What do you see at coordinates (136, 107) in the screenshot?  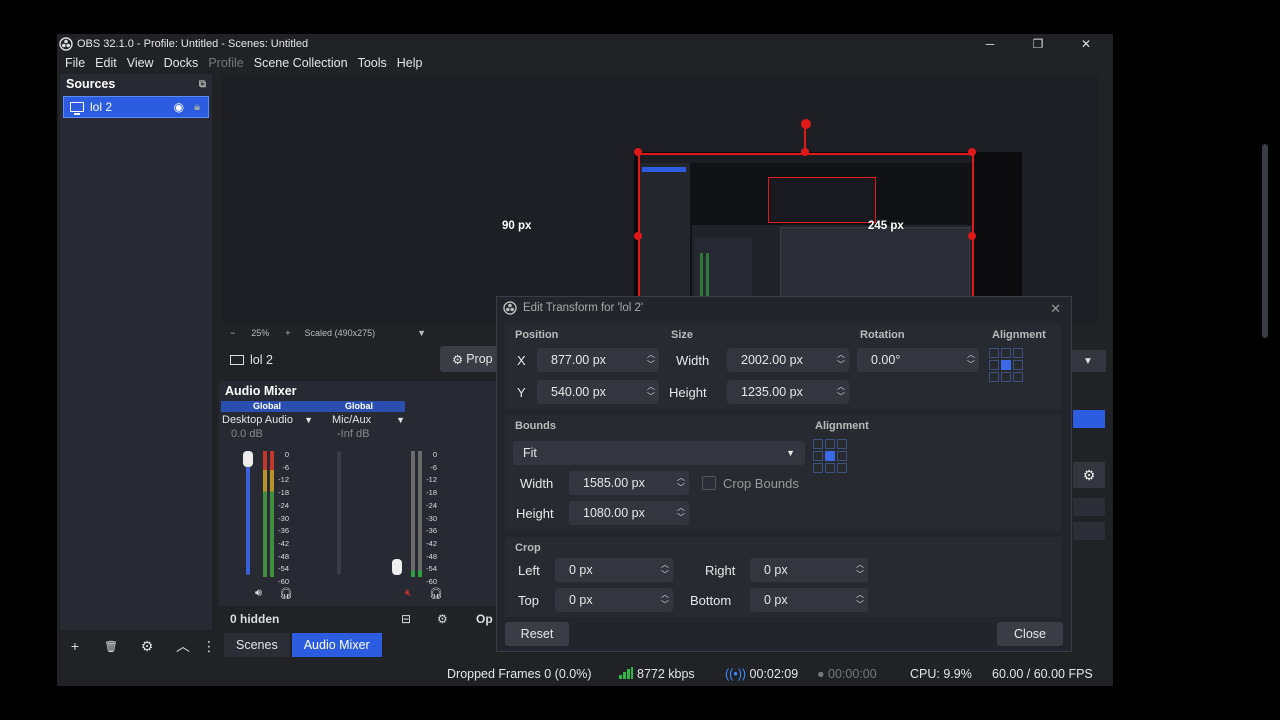 I see `source-item: lol 2 ◉ 🔒︎` at bounding box center [136, 107].